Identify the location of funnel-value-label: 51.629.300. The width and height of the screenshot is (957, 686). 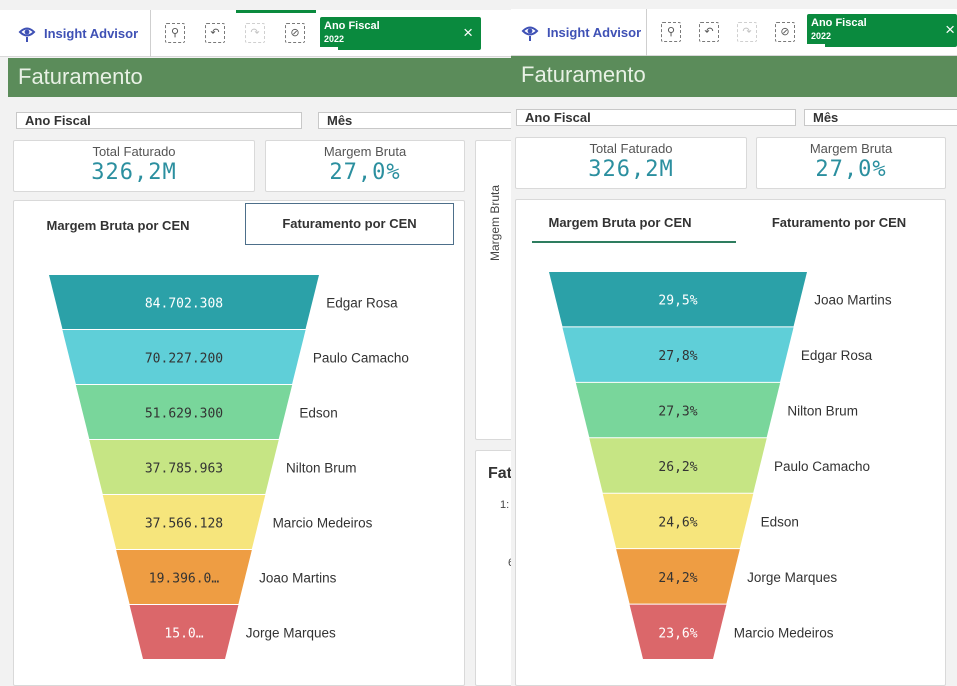
(184, 414).